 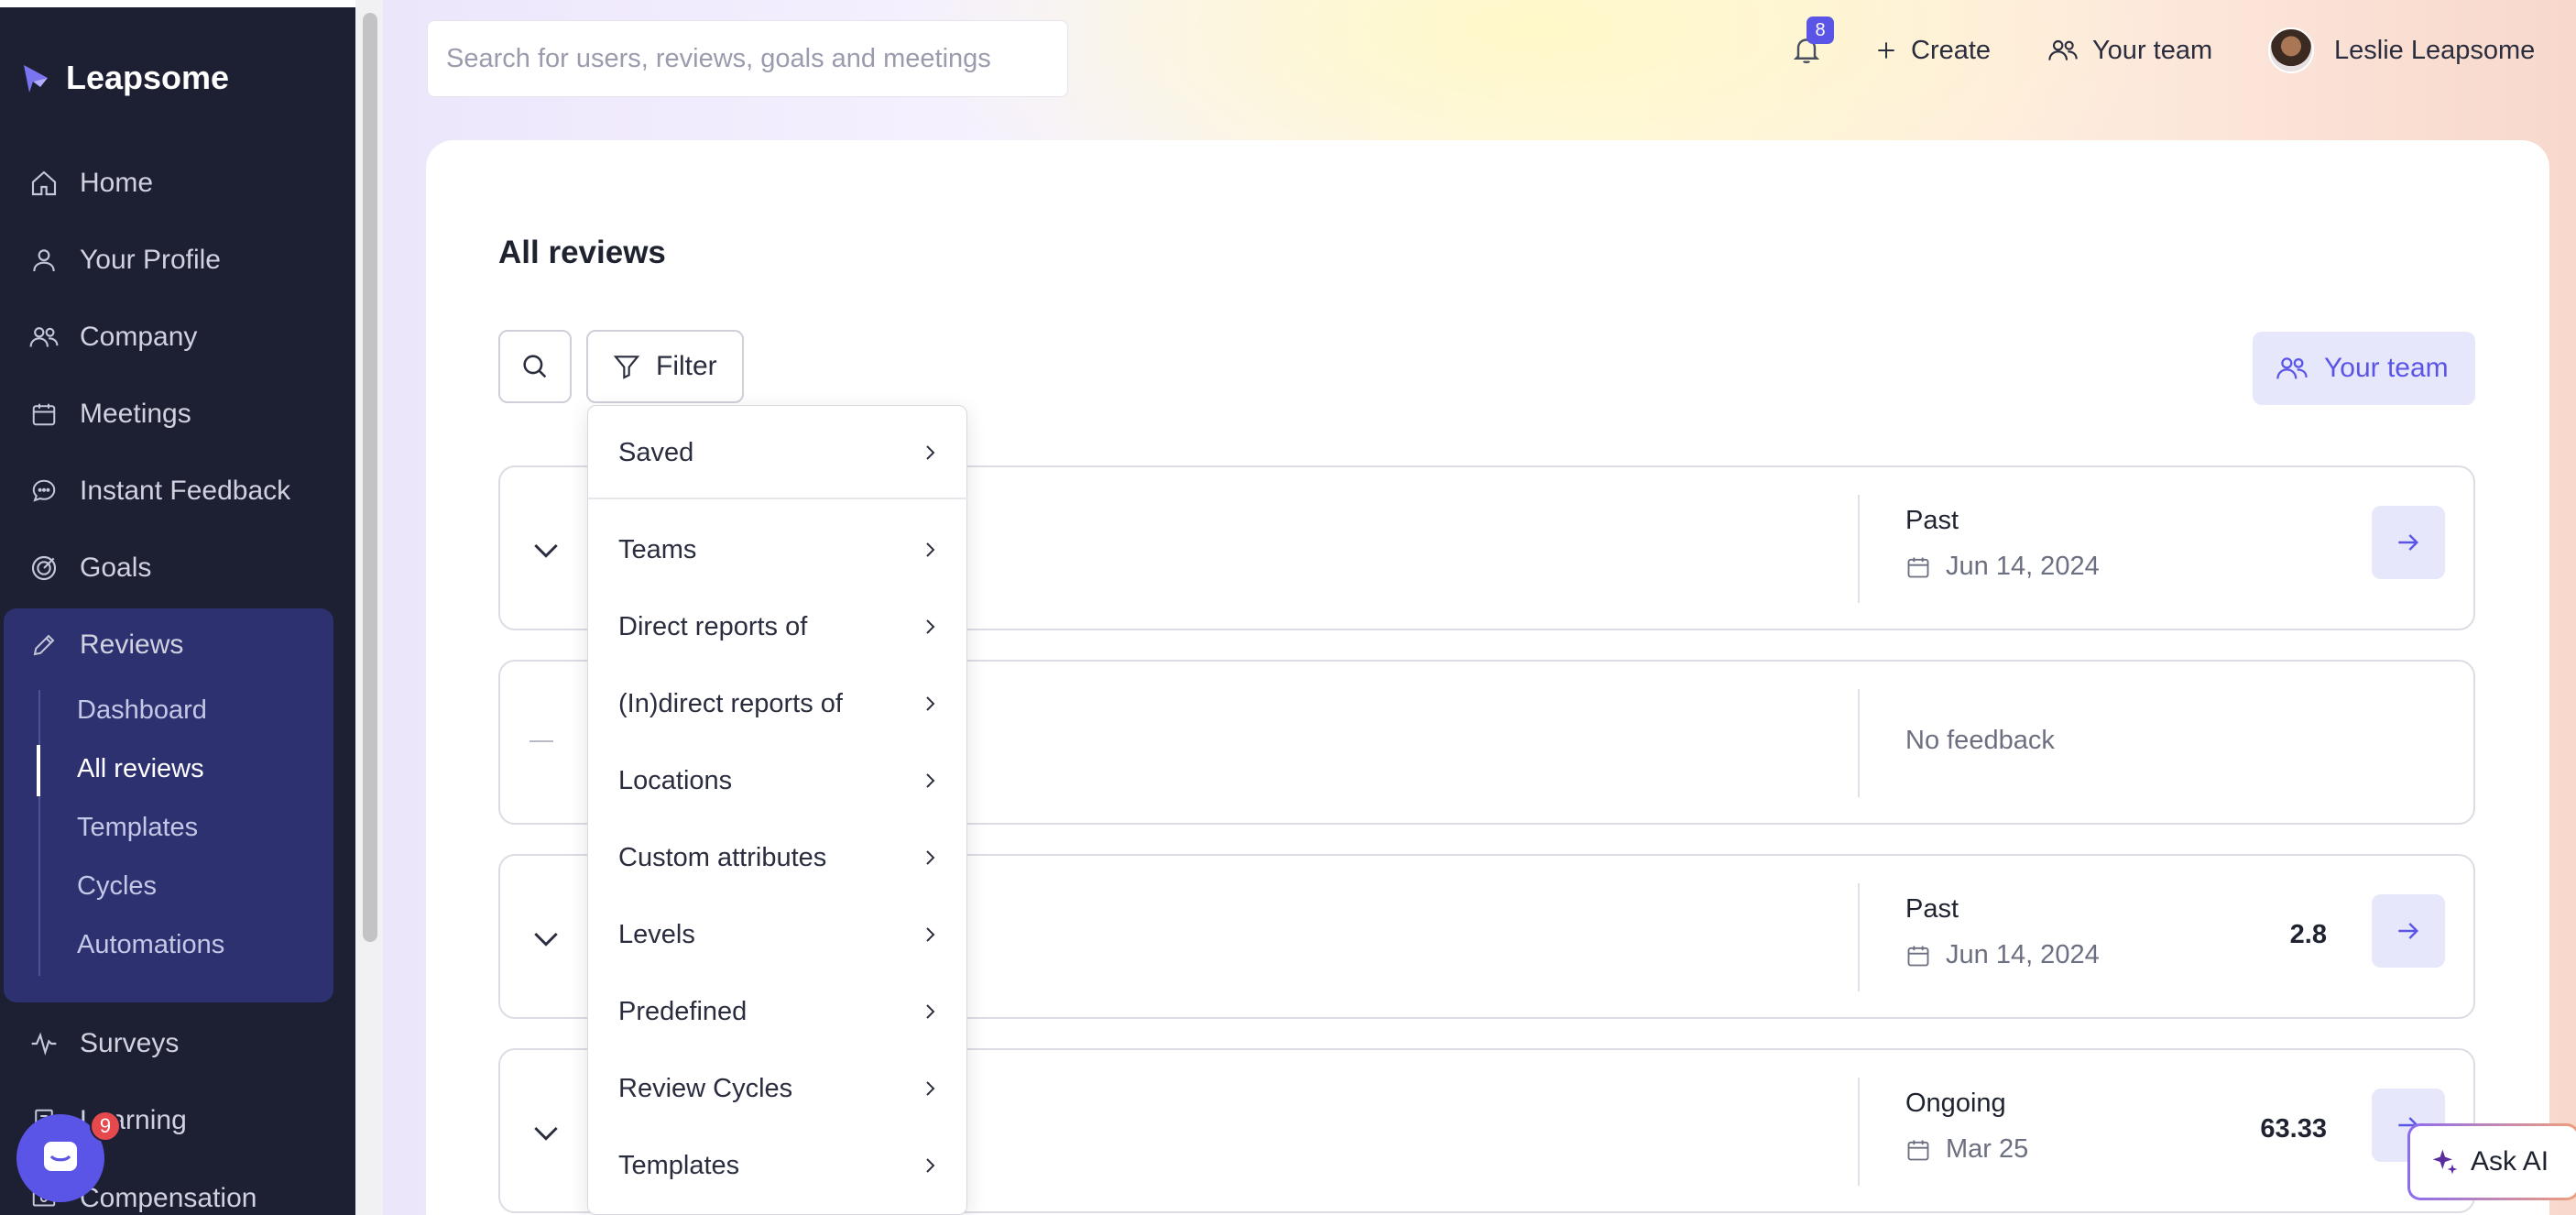 What do you see at coordinates (169, 1198) in the screenshot?
I see `sidebar-item-label: Compensation` at bounding box center [169, 1198].